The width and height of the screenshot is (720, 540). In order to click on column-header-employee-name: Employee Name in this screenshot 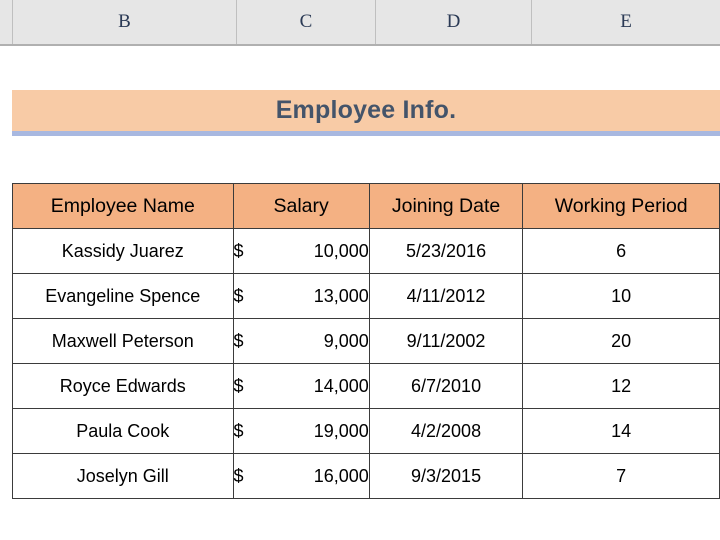, I will do `click(123, 206)`.